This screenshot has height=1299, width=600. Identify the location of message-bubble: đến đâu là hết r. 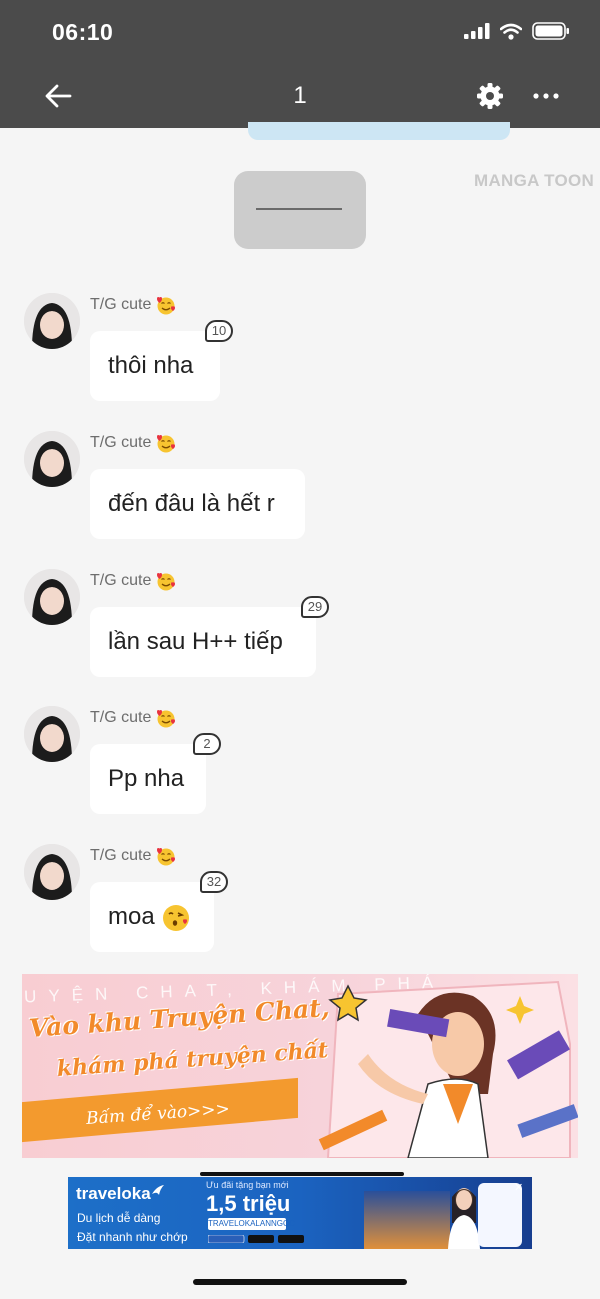
(197, 504).